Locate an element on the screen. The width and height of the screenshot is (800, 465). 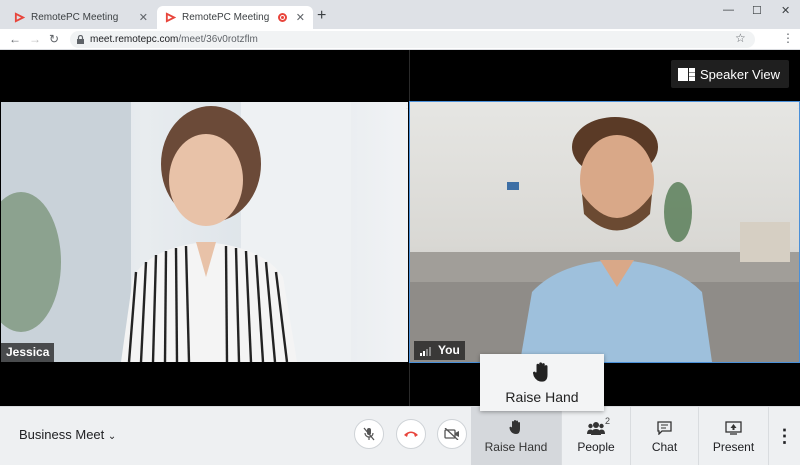
maximize-icon: ☐ is located at coordinates (757, 10).